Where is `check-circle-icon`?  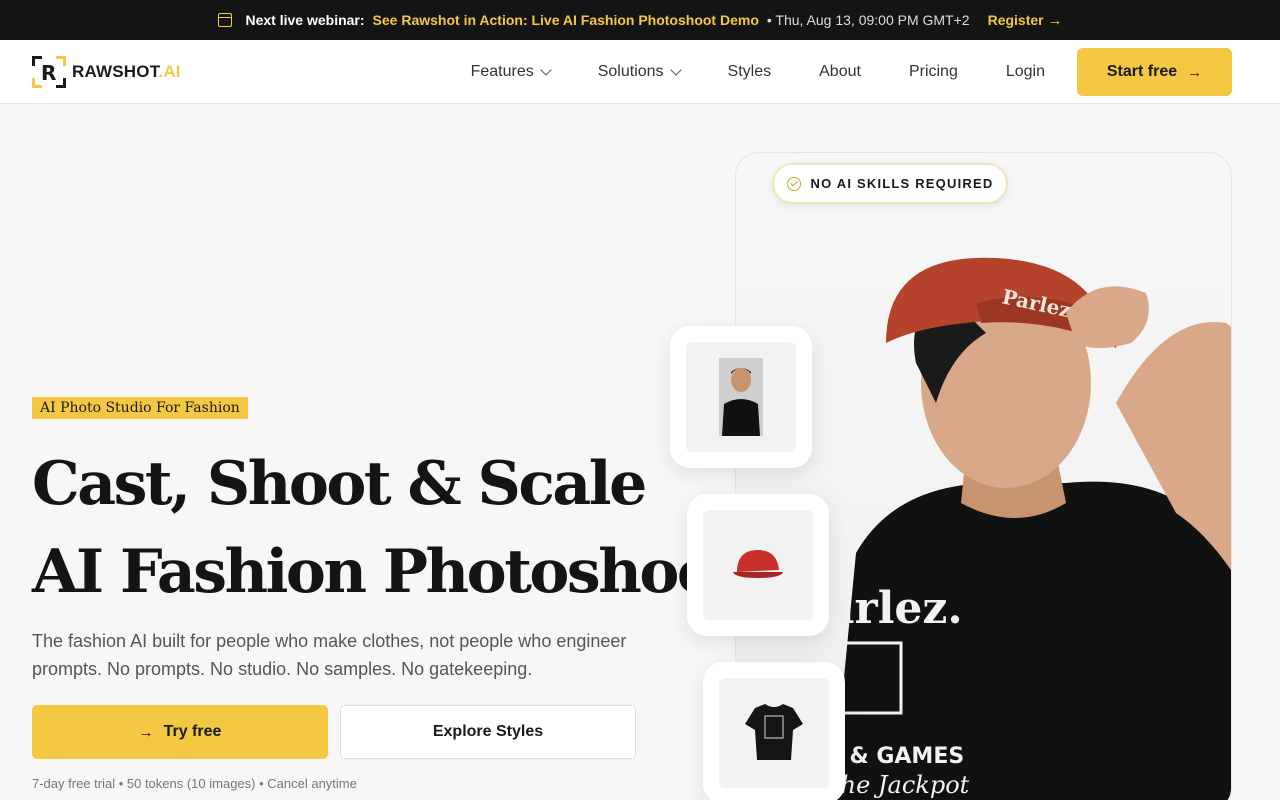
check-circle-icon is located at coordinates (793, 183).